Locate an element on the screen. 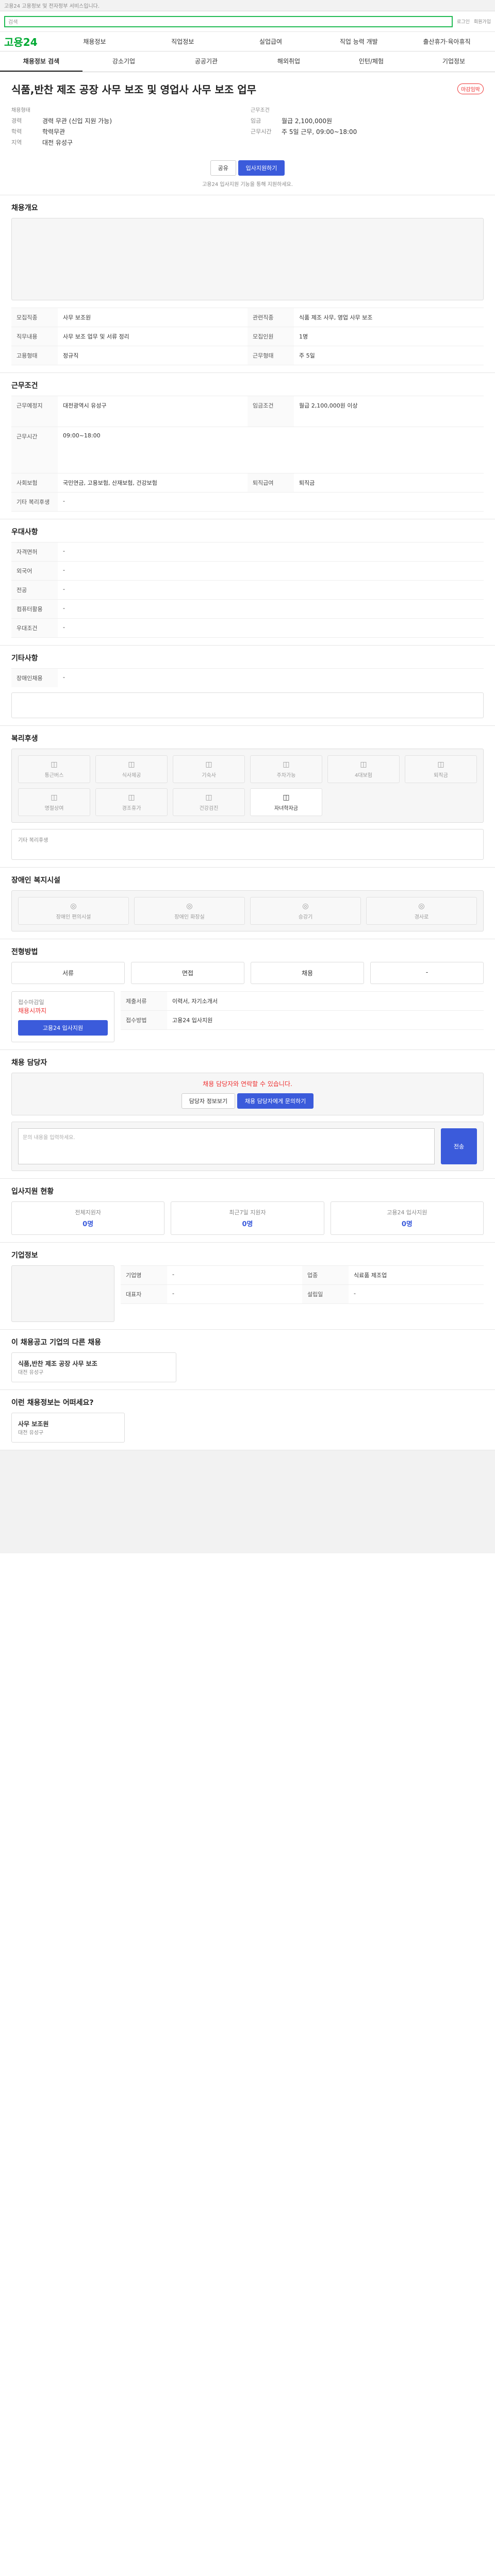 The height and width of the screenshot is (2576, 495). apply-button: 입사지원하기 is located at coordinates (261, 168).